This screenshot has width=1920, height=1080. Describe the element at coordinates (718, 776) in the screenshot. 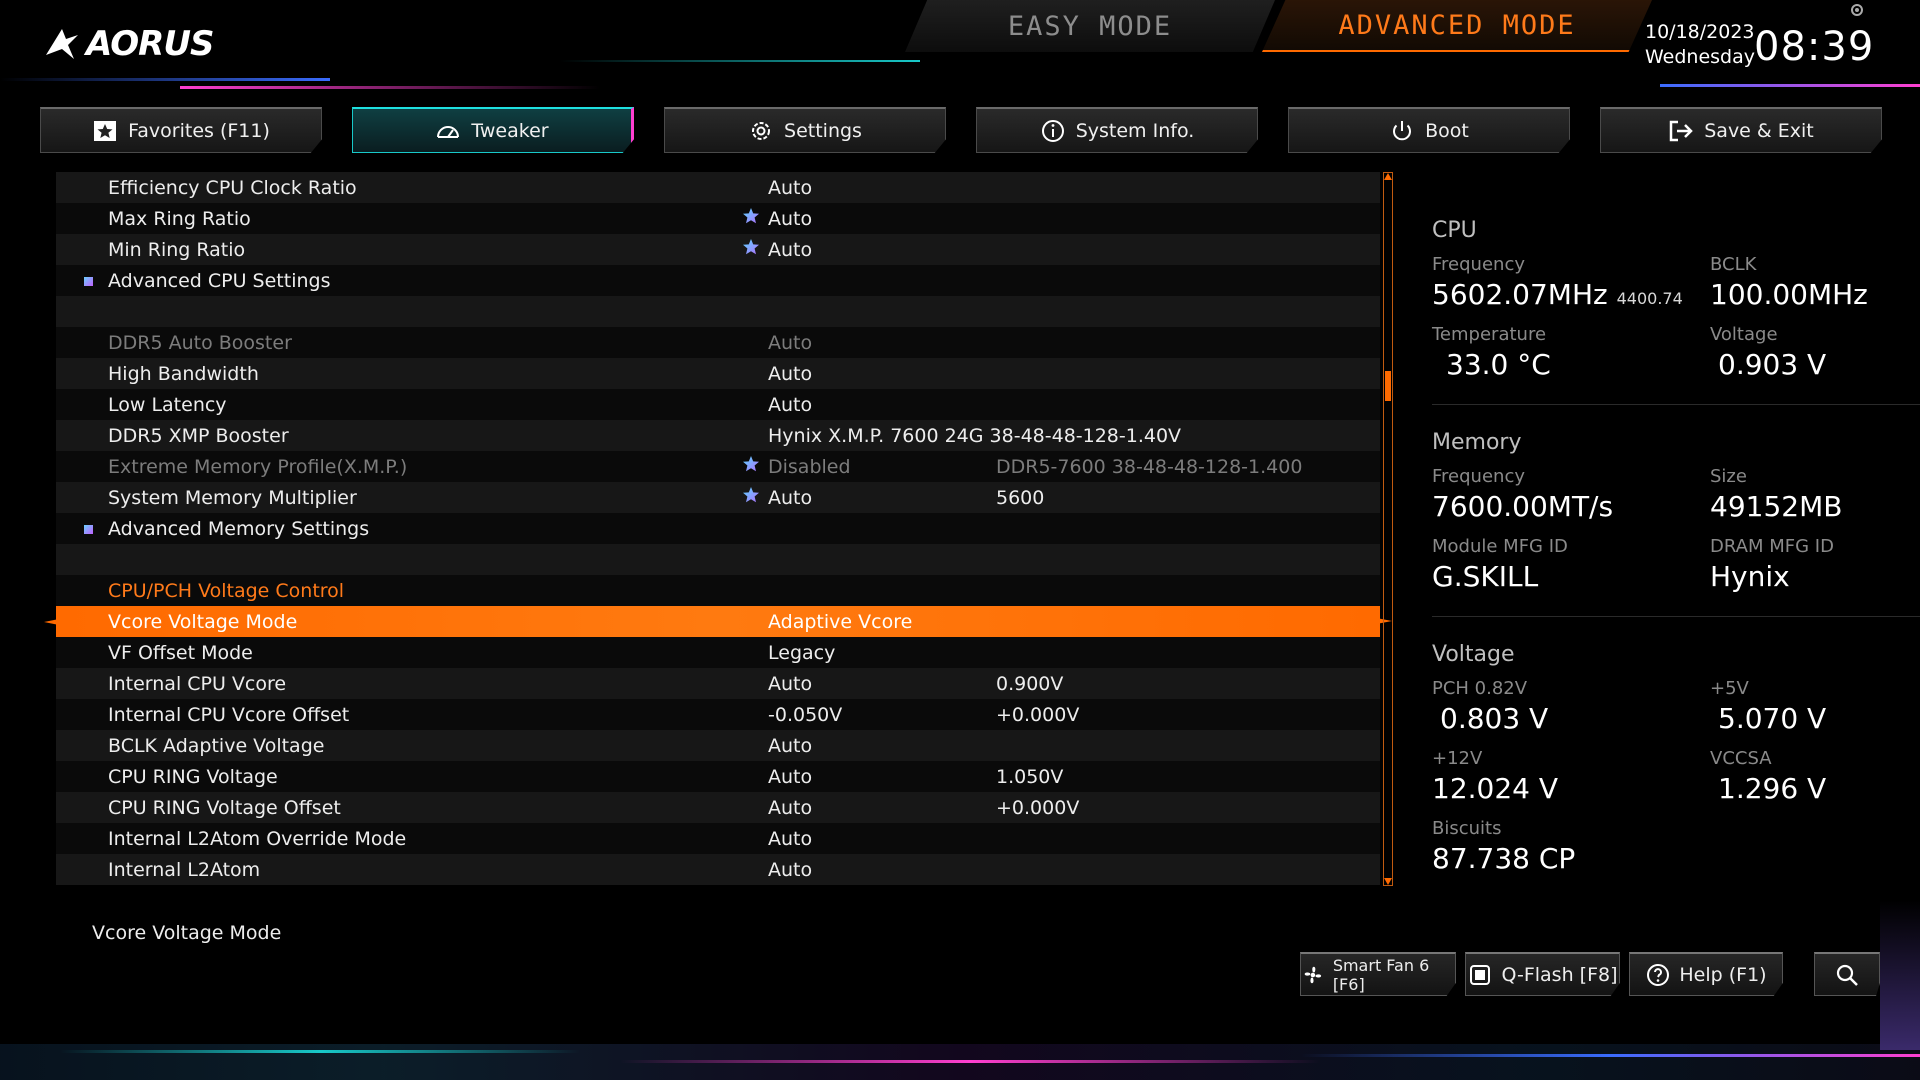

I see `setting-row: CPU RING Voltage Auto 1.050V` at that location.